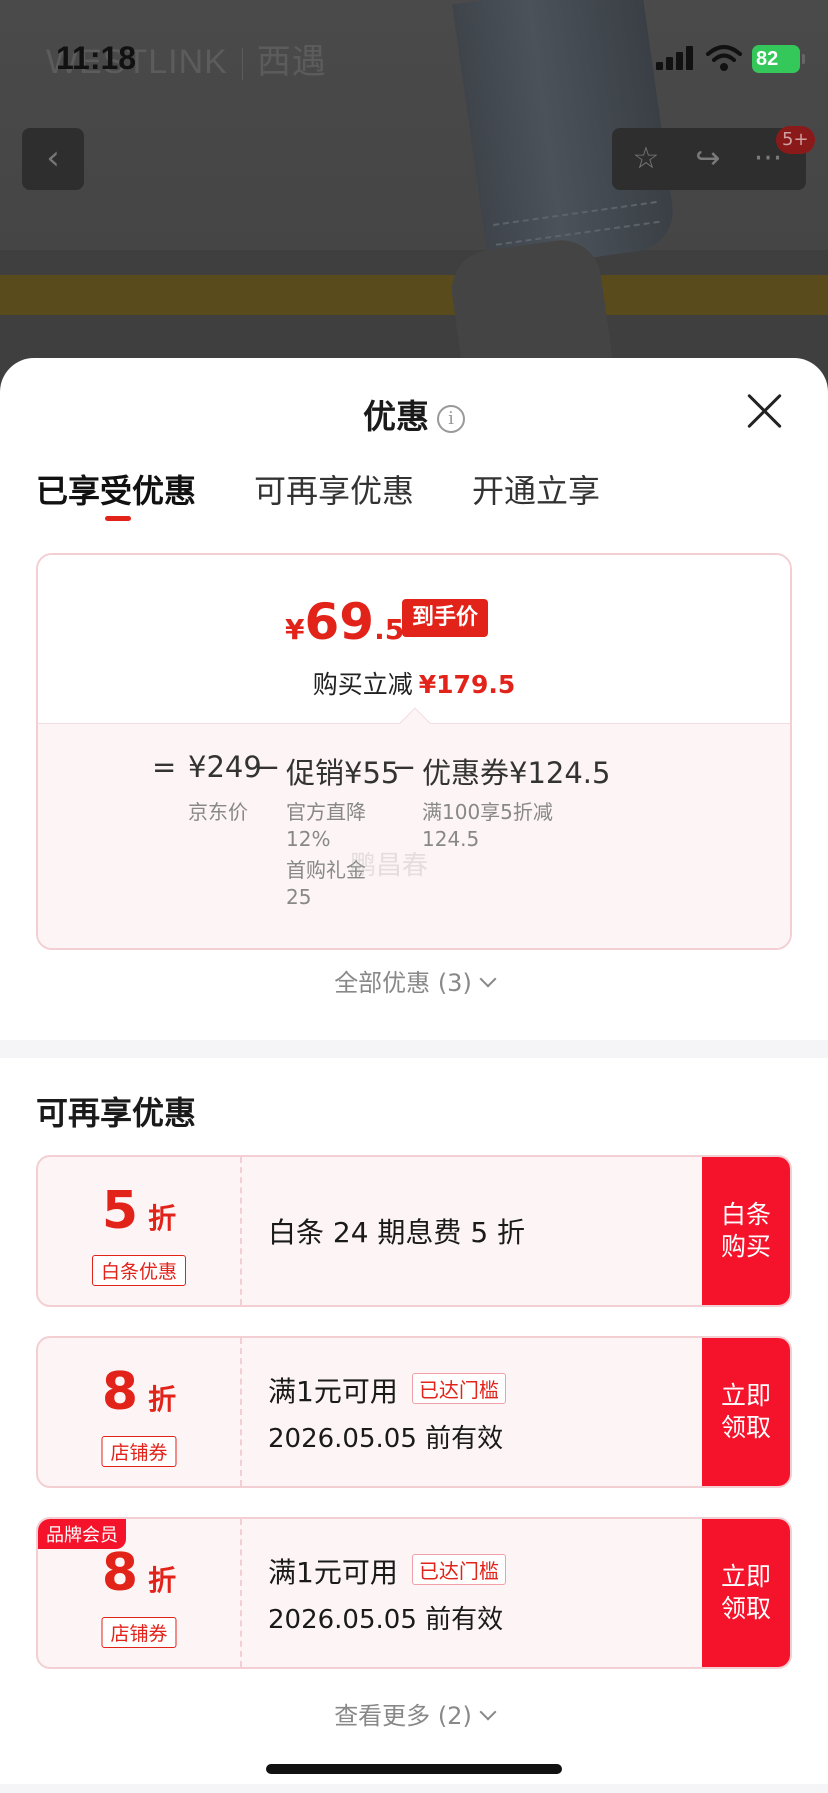 The height and width of the screenshot is (1793, 828). I want to click on formula-equals: =, so click(164, 767).